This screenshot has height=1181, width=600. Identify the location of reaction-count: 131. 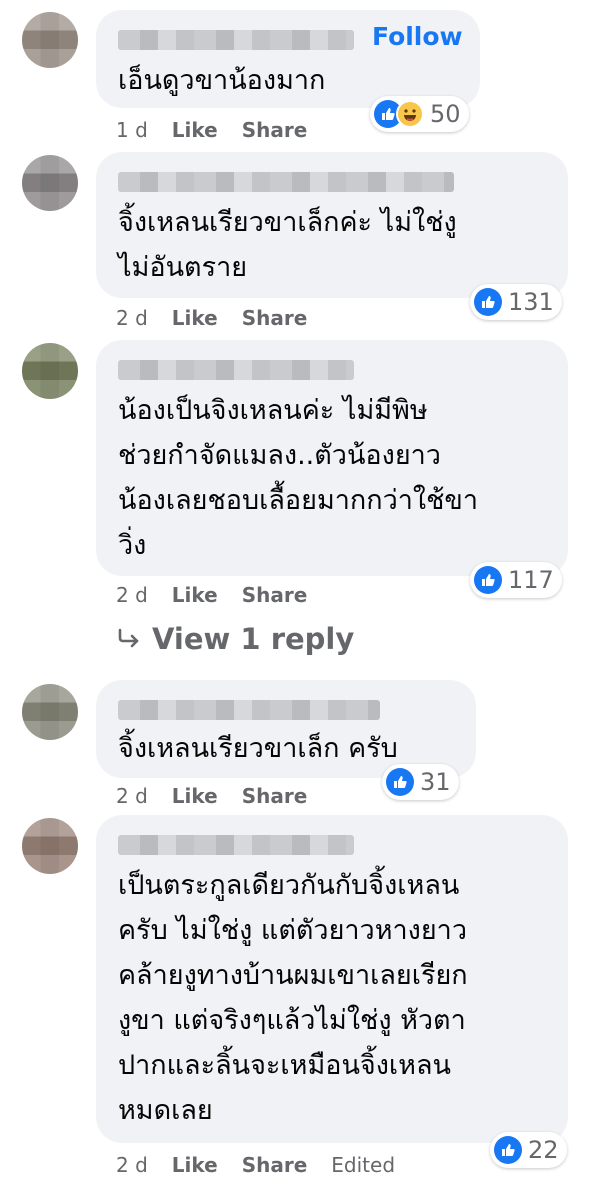
(531, 302).